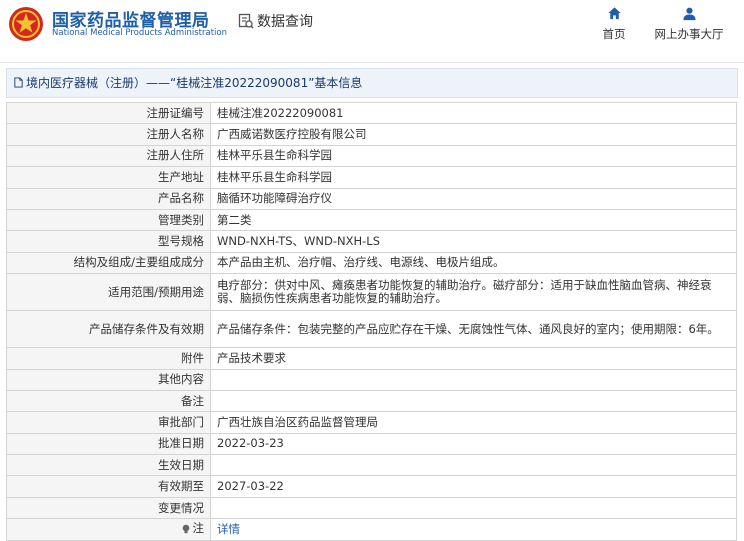  What do you see at coordinates (689, 14) in the screenshot?
I see `user-icon` at bounding box center [689, 14].